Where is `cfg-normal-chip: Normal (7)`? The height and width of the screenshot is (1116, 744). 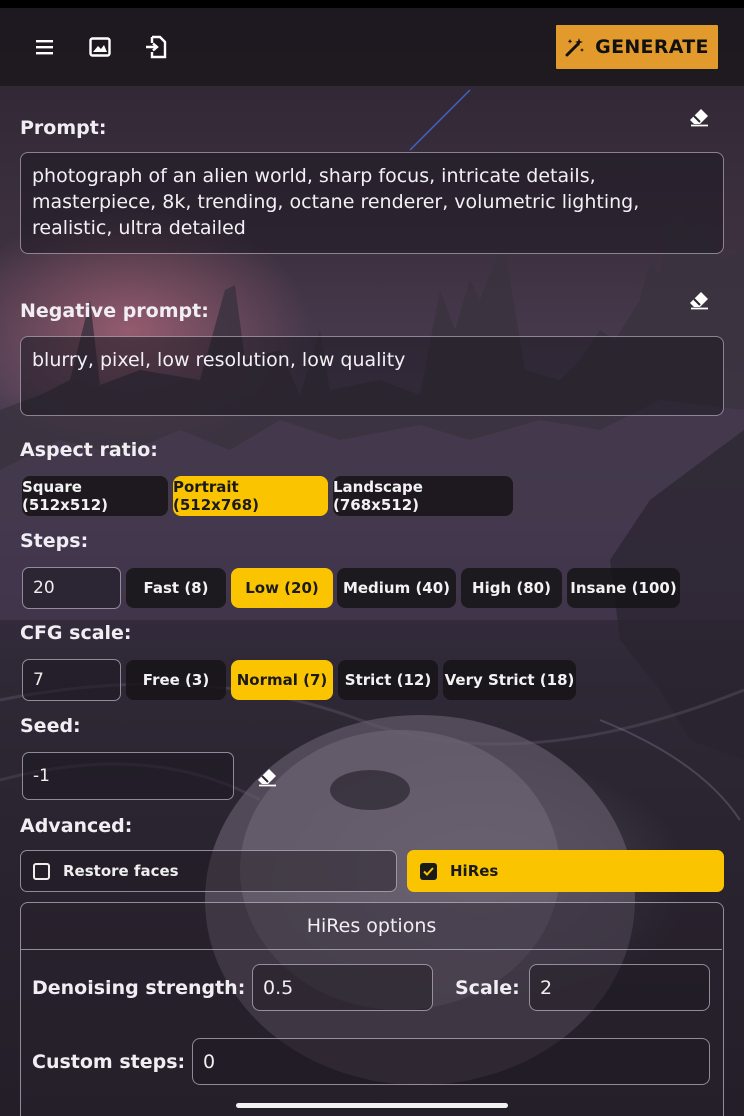
cfg-normal-chip: Normal (7) is located at coordinates (282, 680).